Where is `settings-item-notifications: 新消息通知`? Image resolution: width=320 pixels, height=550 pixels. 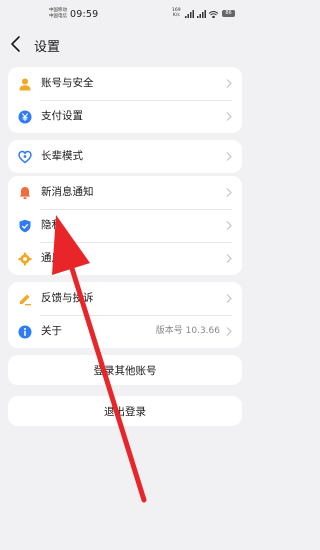
settings-item-notifications: 新消息通知 is located at coordinates (125, 192).